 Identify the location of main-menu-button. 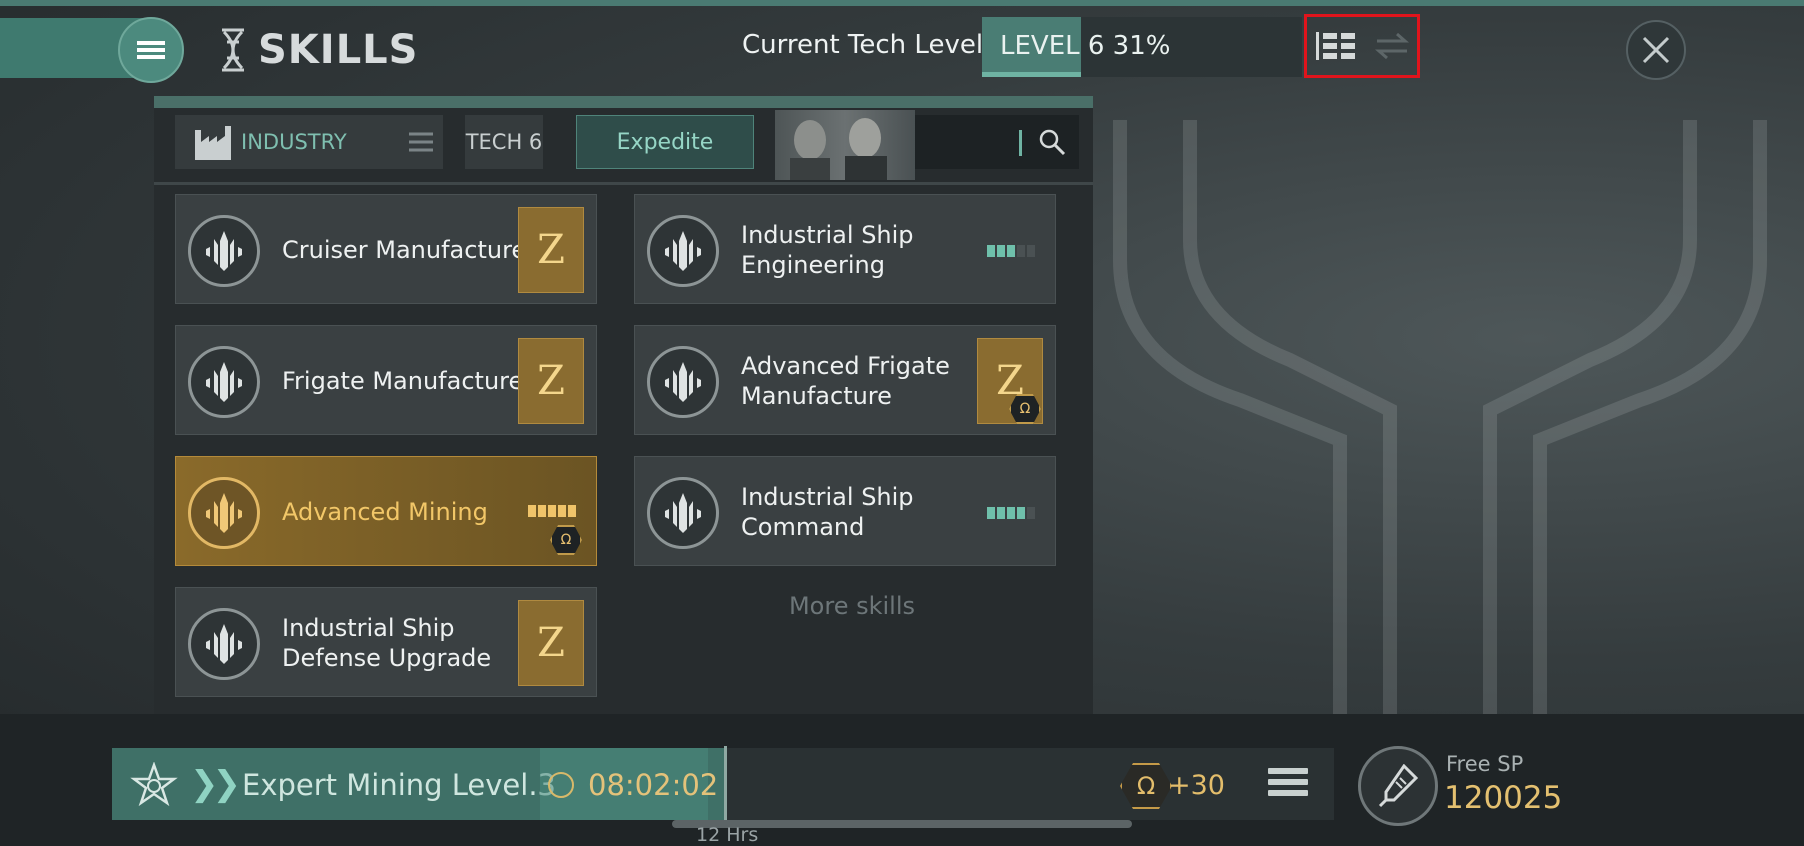
(151, 50).